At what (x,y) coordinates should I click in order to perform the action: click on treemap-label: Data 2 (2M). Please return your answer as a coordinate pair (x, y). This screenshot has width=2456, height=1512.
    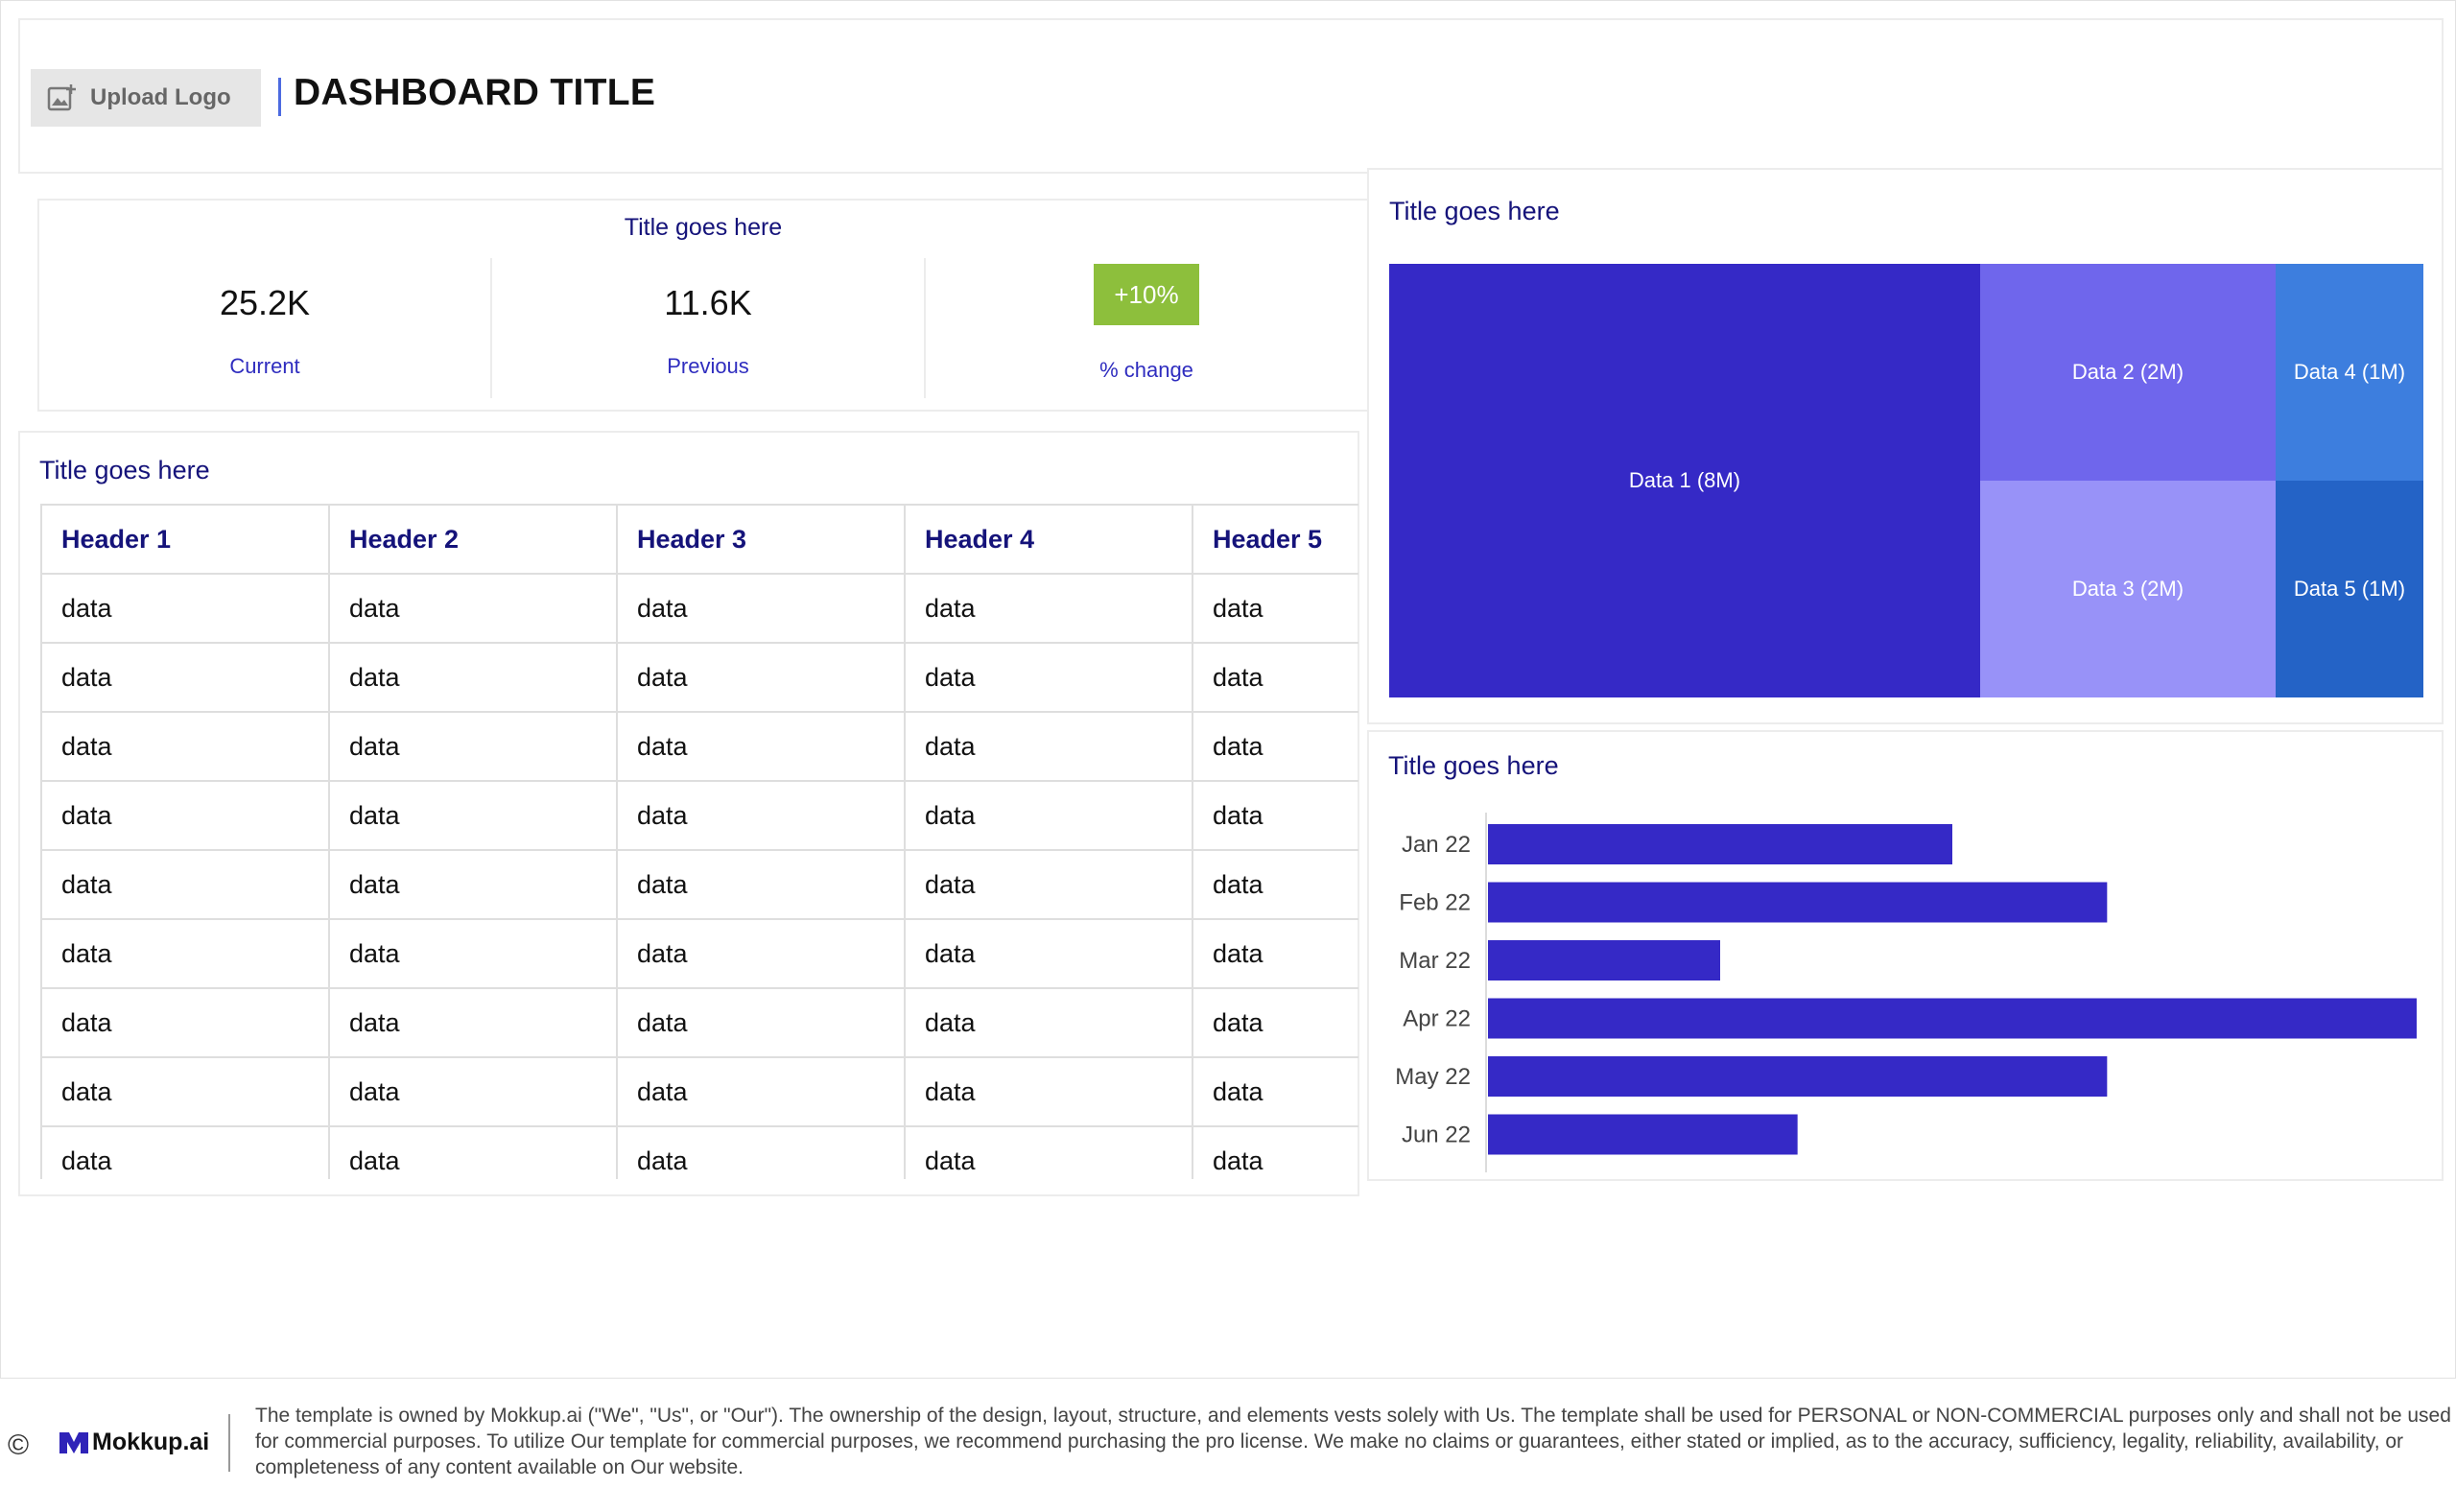
    Looking at the image, I should click on (2127, 372).